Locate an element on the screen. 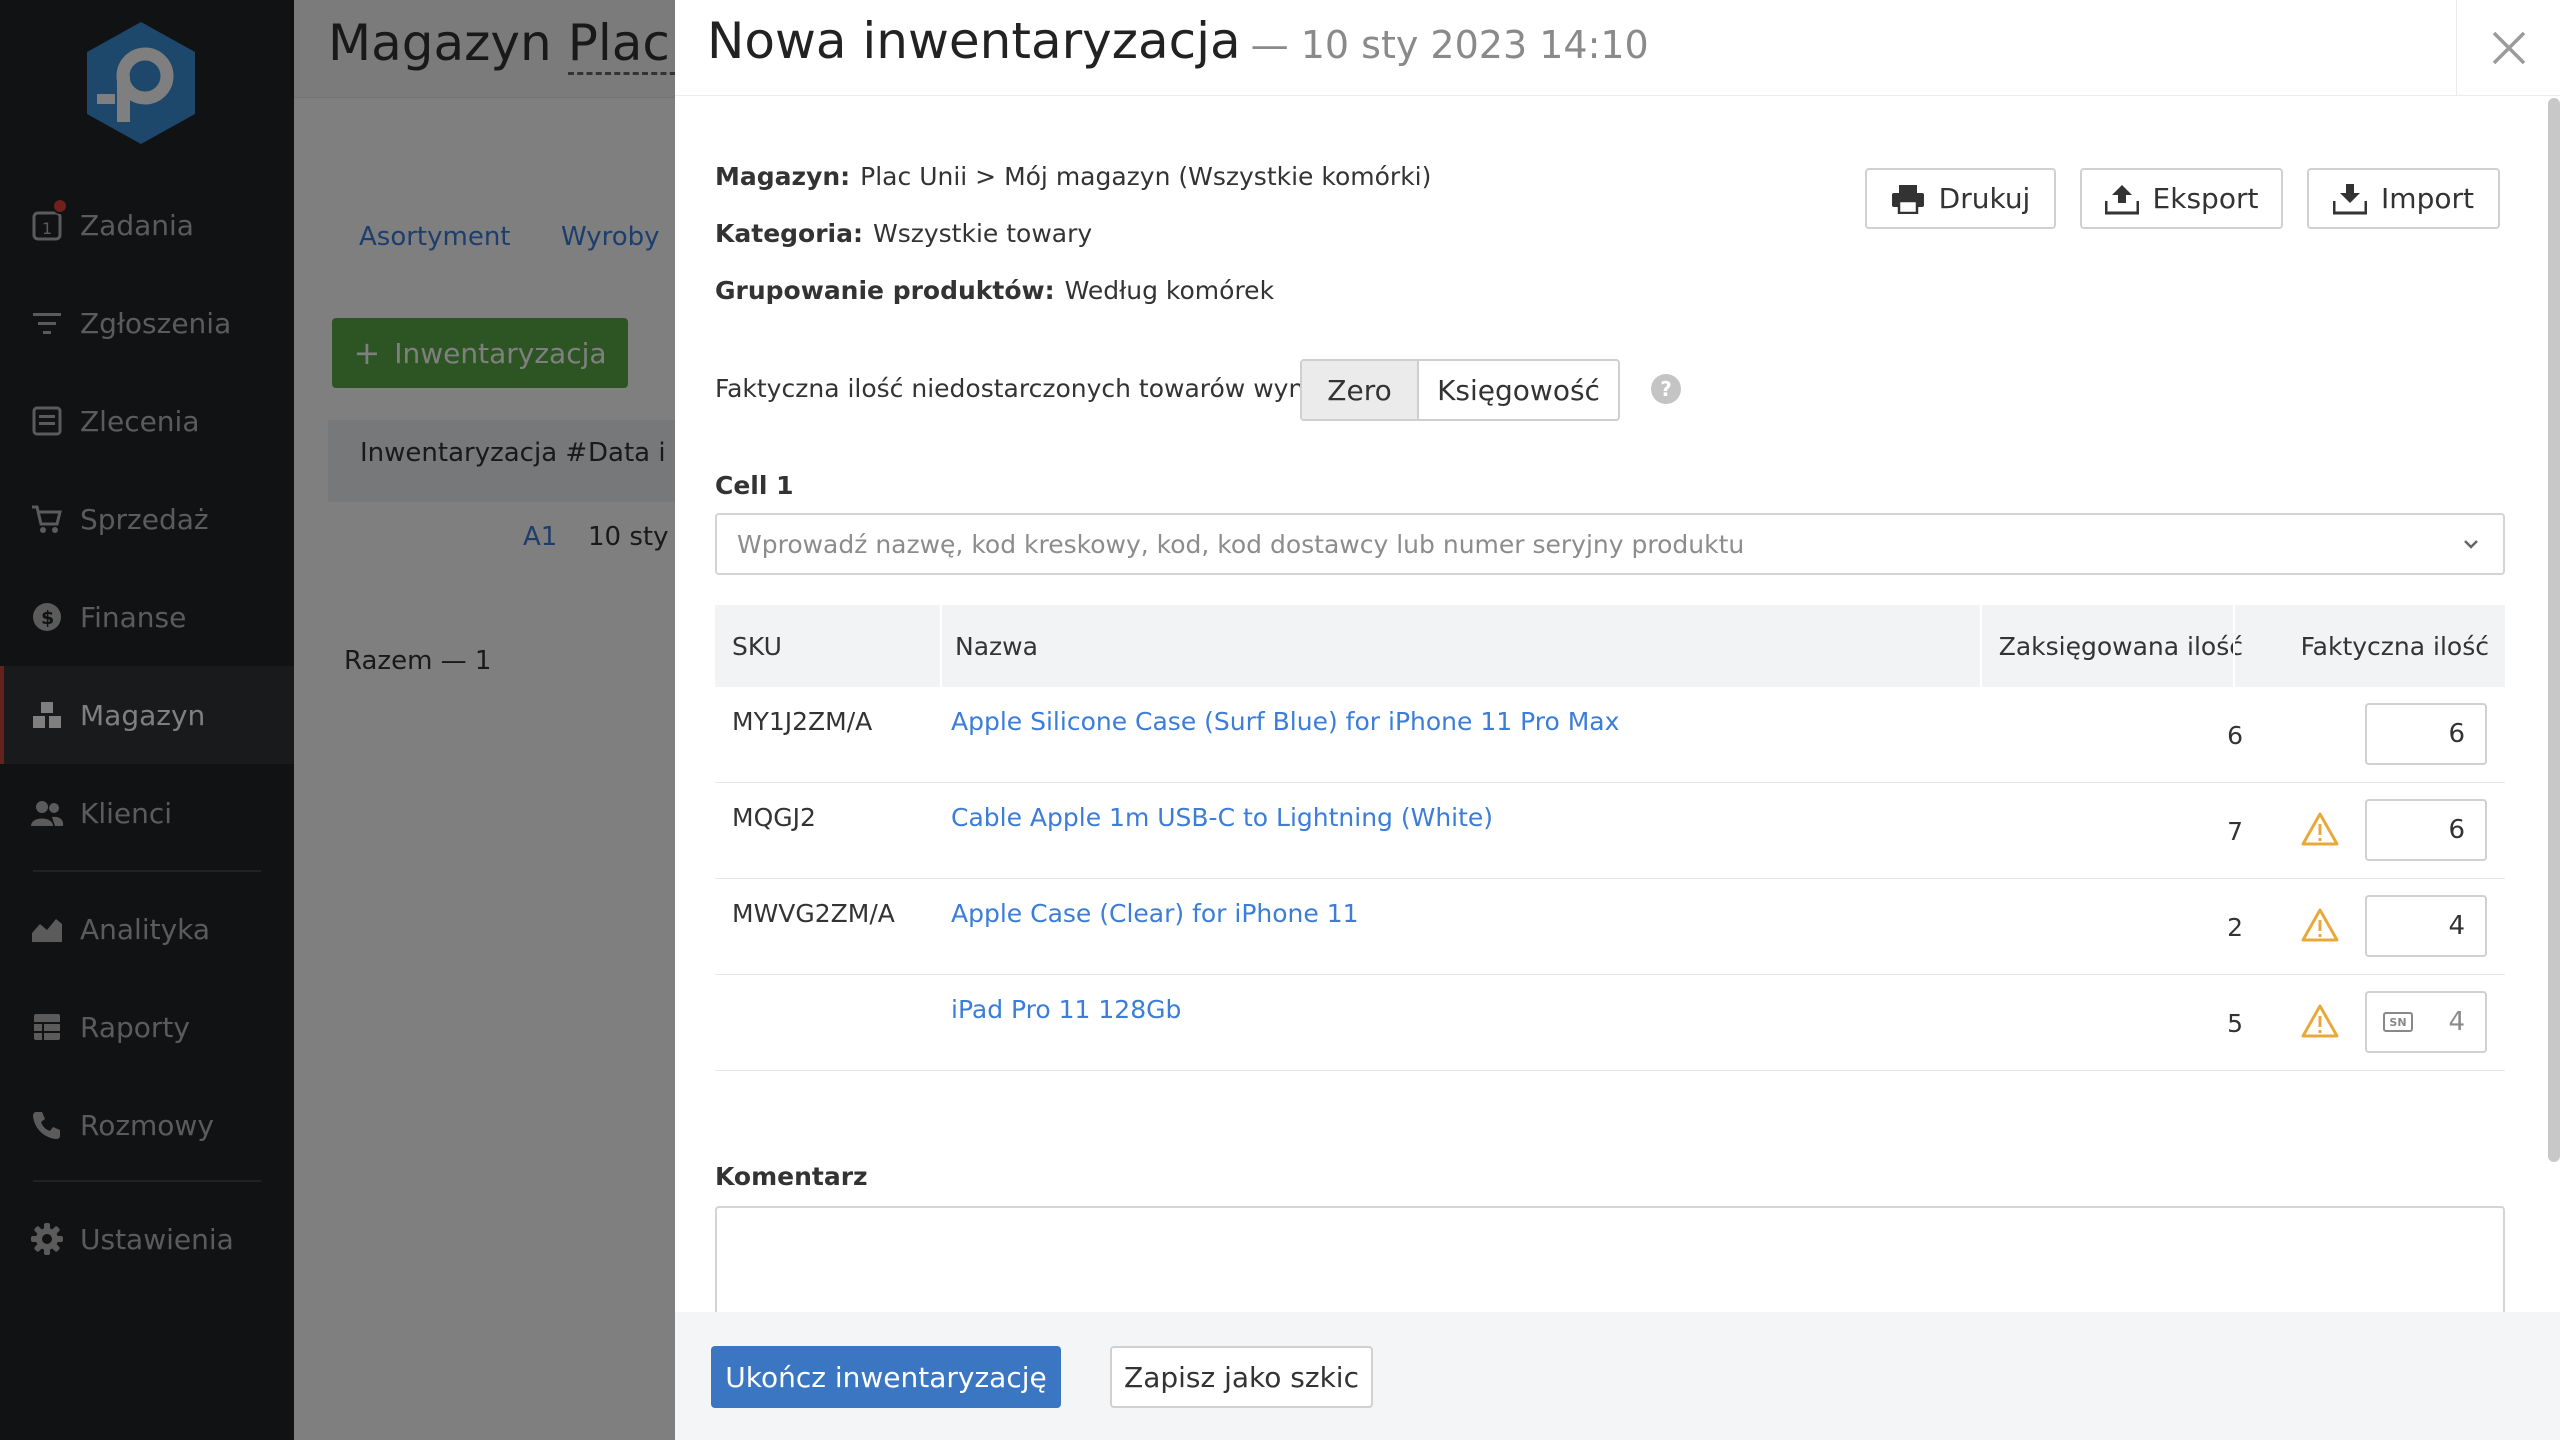  meta-category: Kategoria: Wszystkie towary is located at coordinates (903, 233).